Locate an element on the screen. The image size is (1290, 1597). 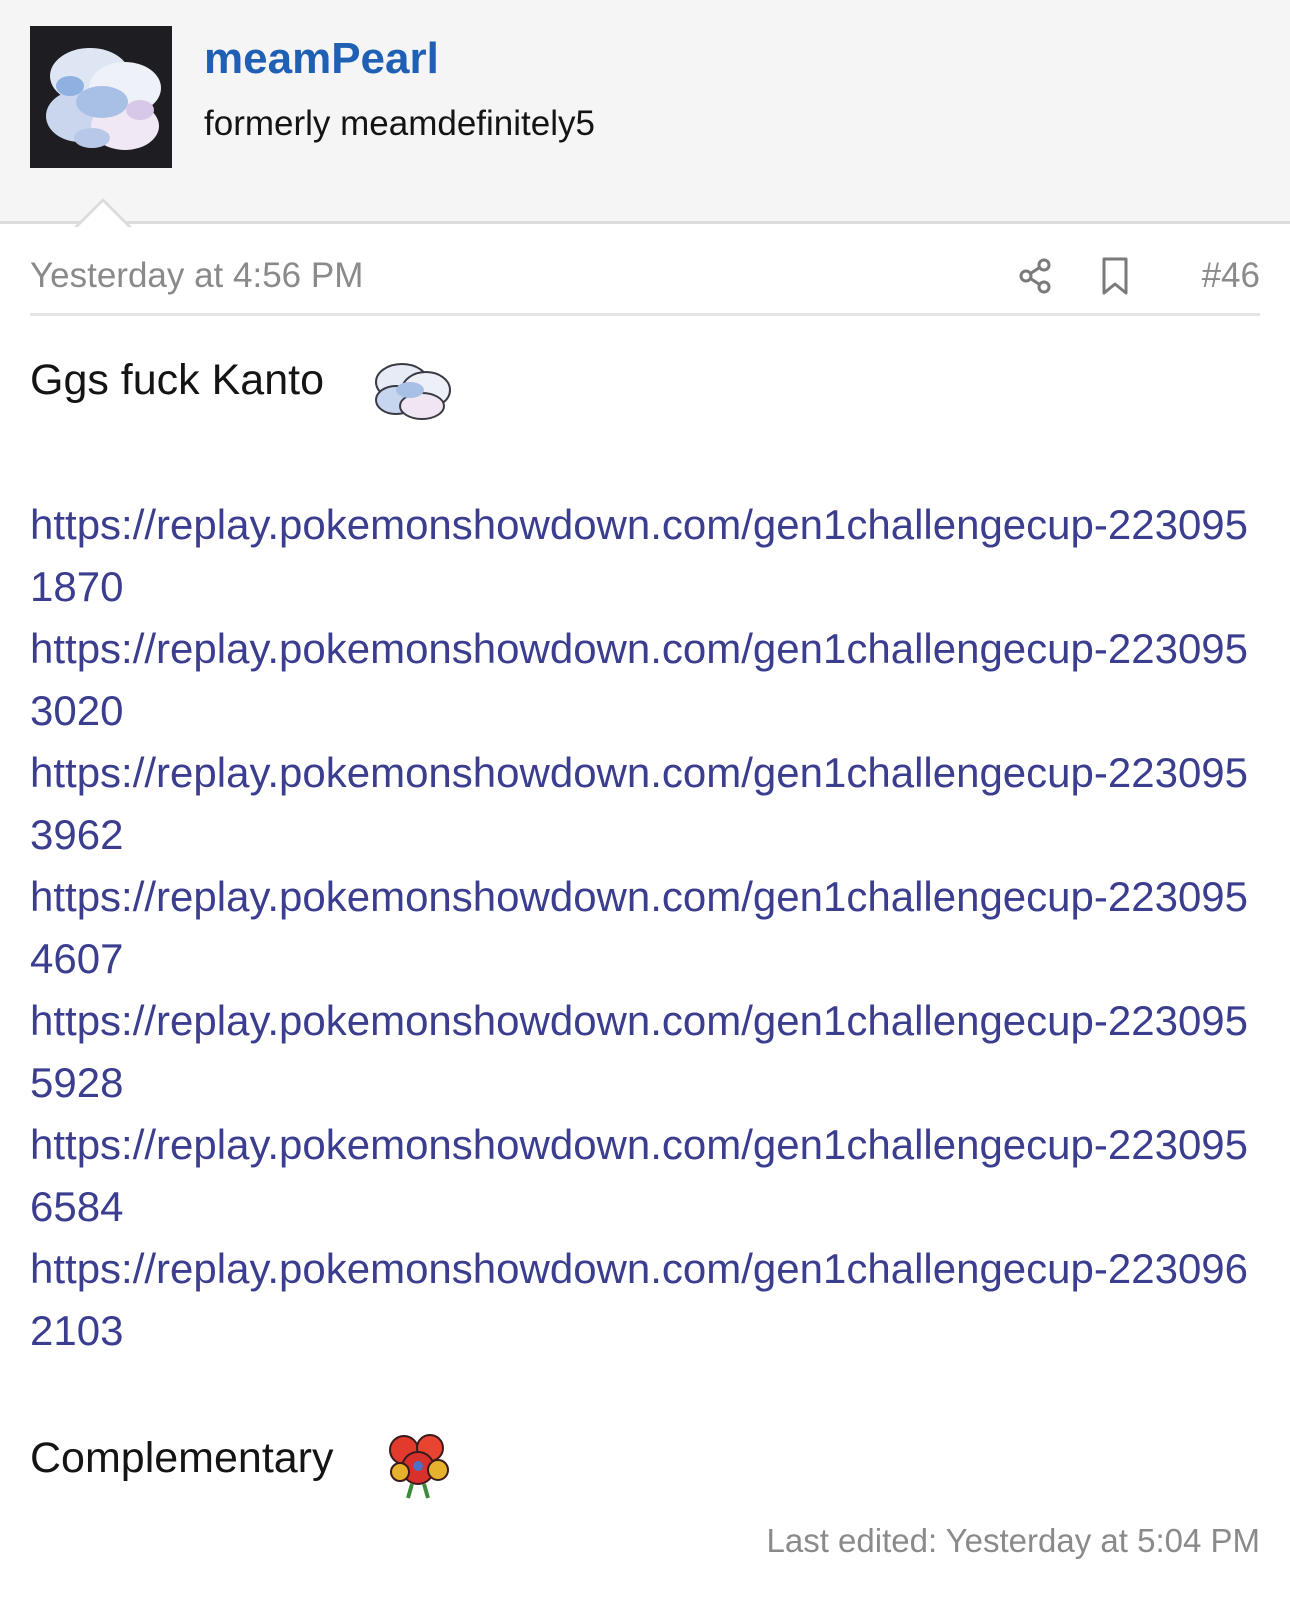
header-pointer-fill is located at coordinates (103, 215).